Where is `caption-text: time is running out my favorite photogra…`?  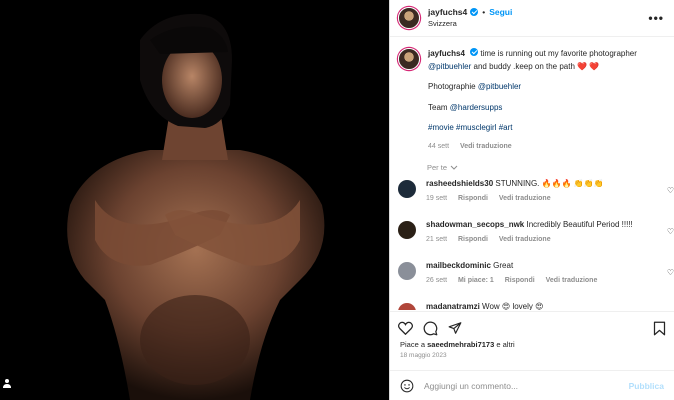
caption-text: time is running out my favorite photogra… is located at coordinates (558, 53).